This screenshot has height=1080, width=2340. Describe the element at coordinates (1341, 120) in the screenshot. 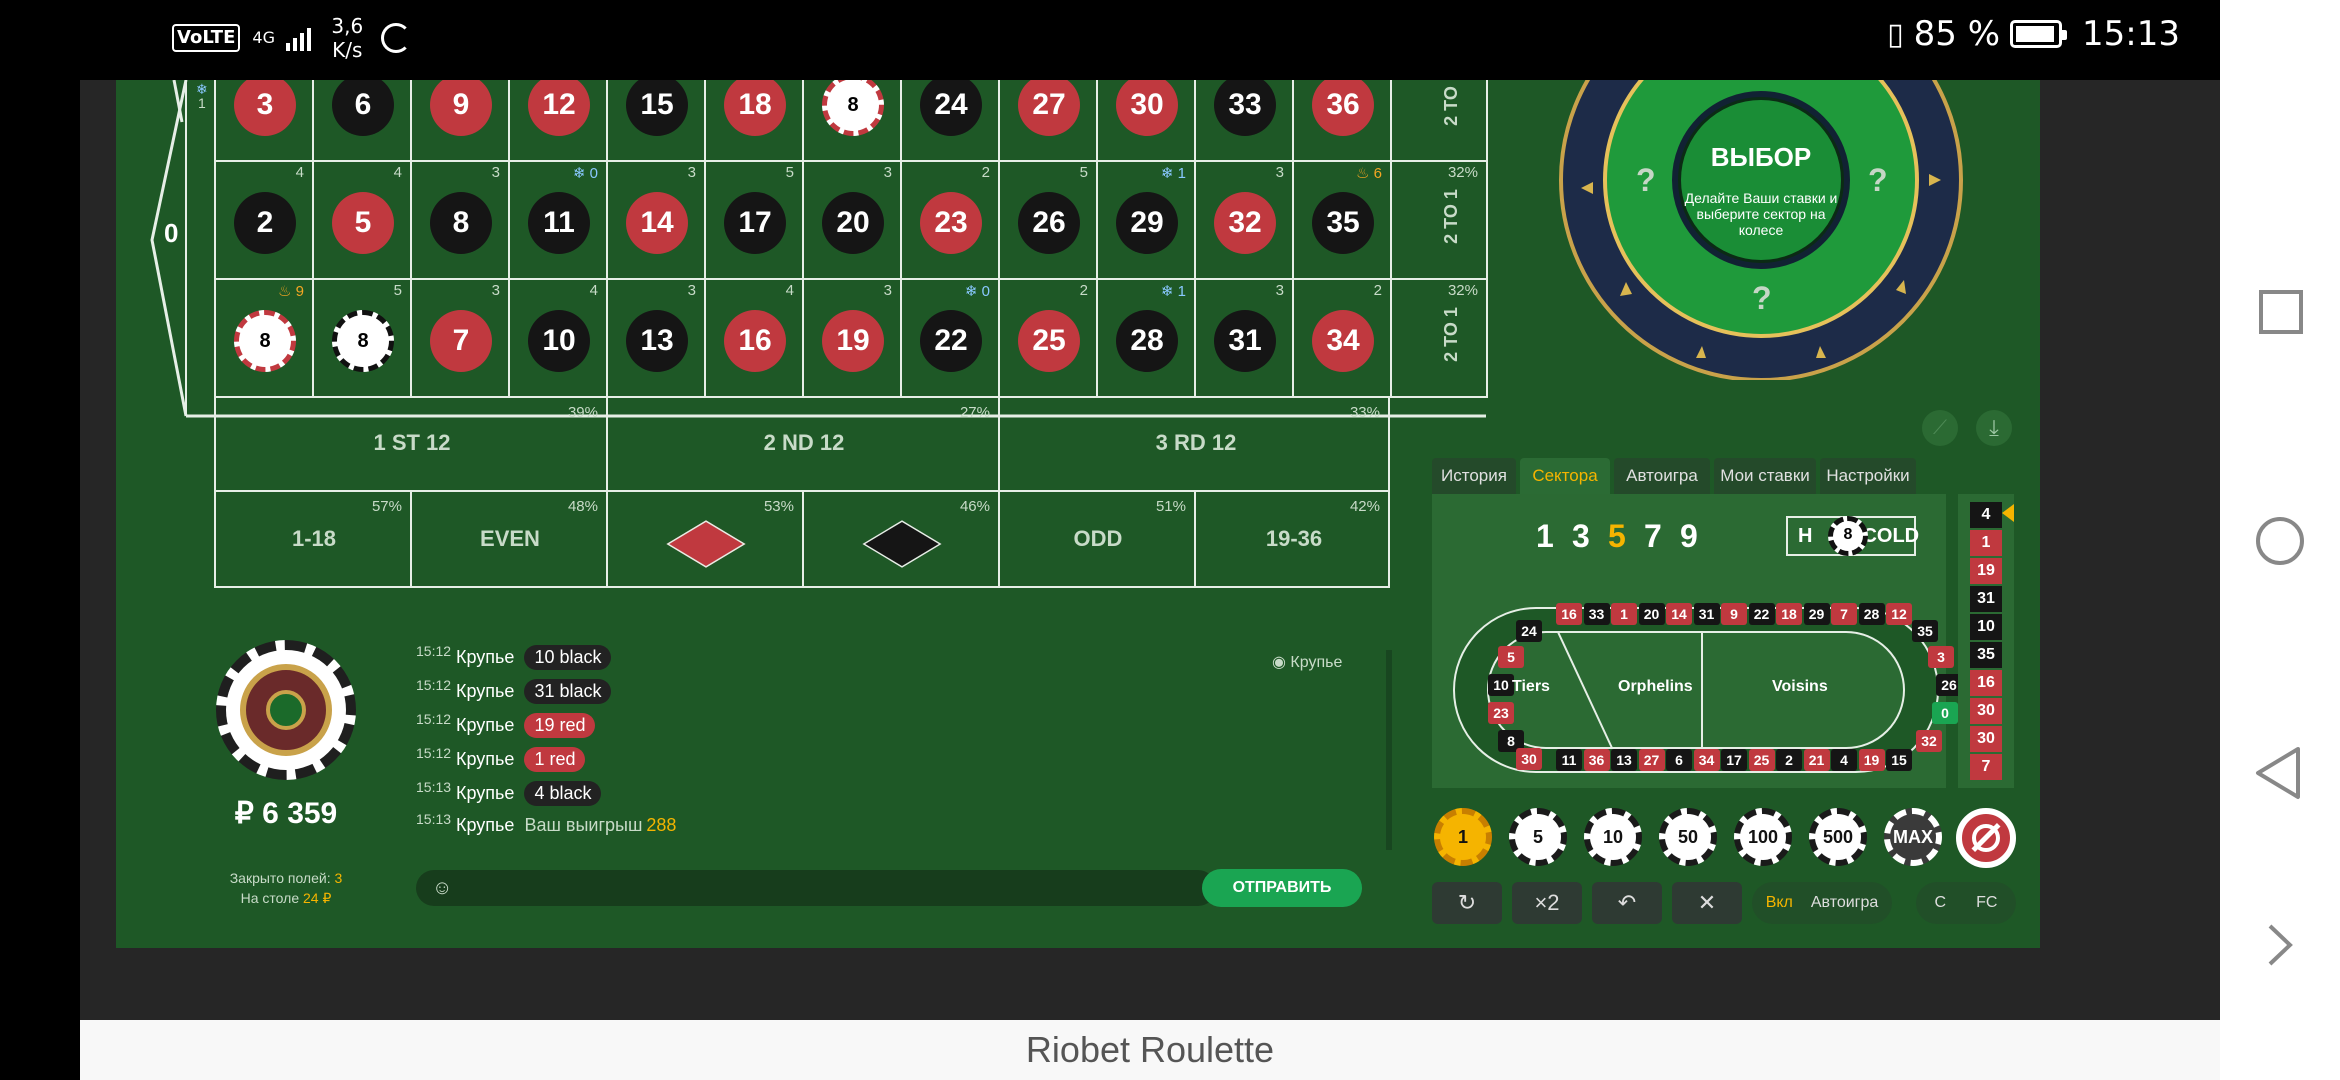

I see `table-cell: 365` at that location.